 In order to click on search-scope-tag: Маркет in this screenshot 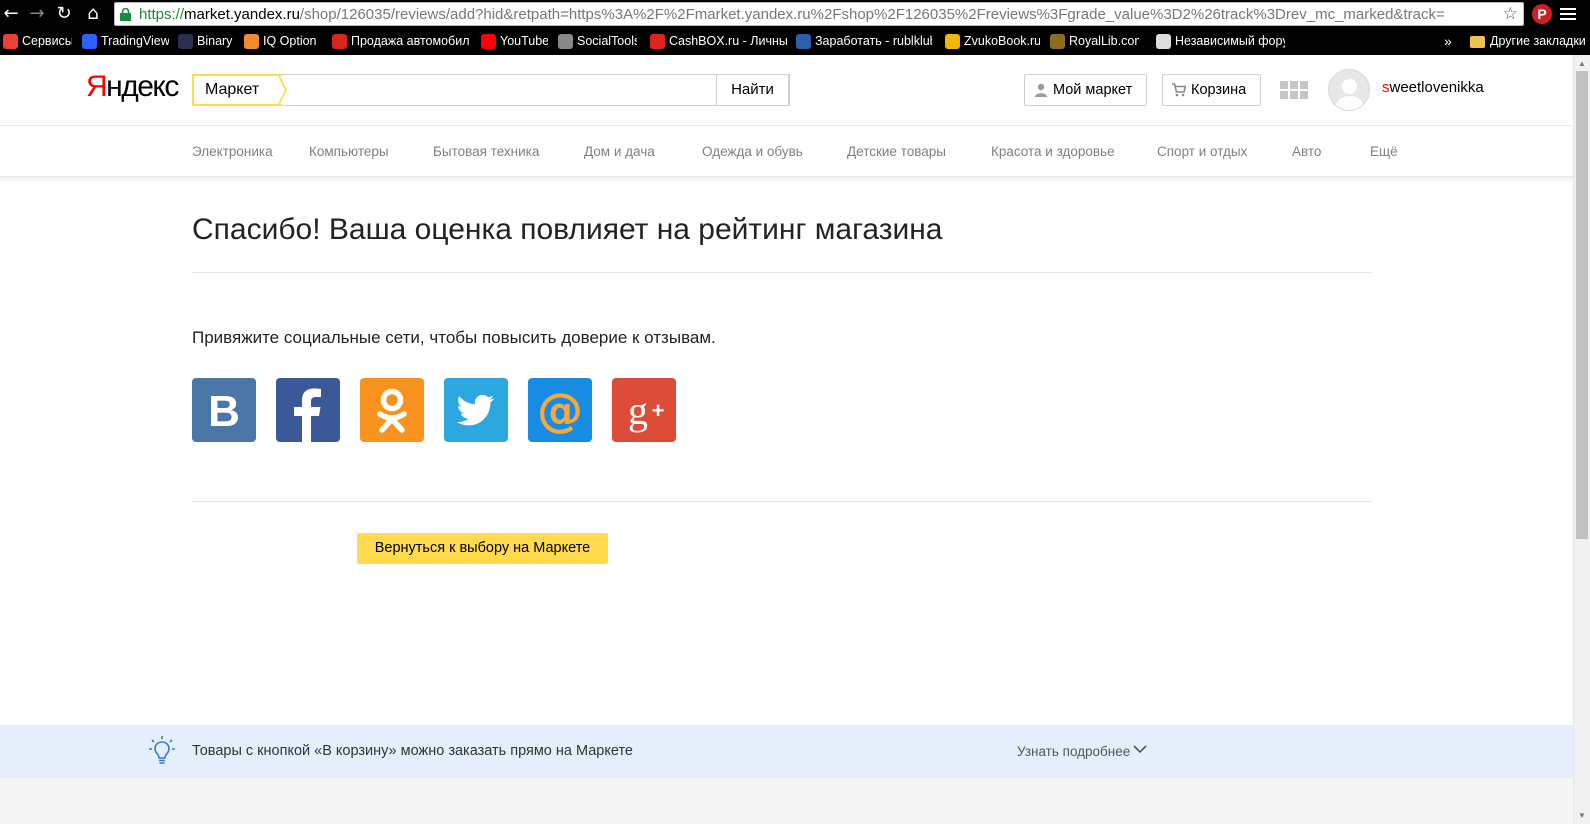, I will do `click(237, 90)`.